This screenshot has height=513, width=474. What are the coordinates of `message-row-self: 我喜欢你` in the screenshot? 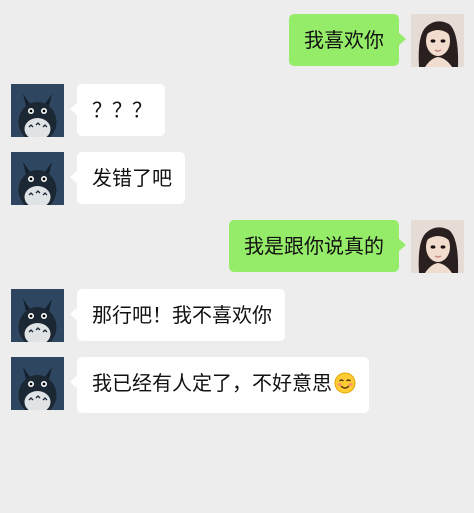 It's located at (376, 40).